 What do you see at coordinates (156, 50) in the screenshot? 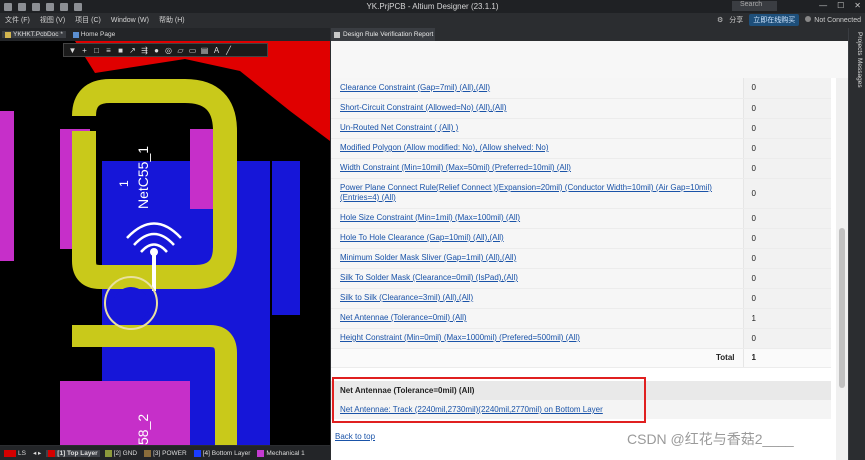
I see `pad-icon: ●` at bounding box center [156, 50].